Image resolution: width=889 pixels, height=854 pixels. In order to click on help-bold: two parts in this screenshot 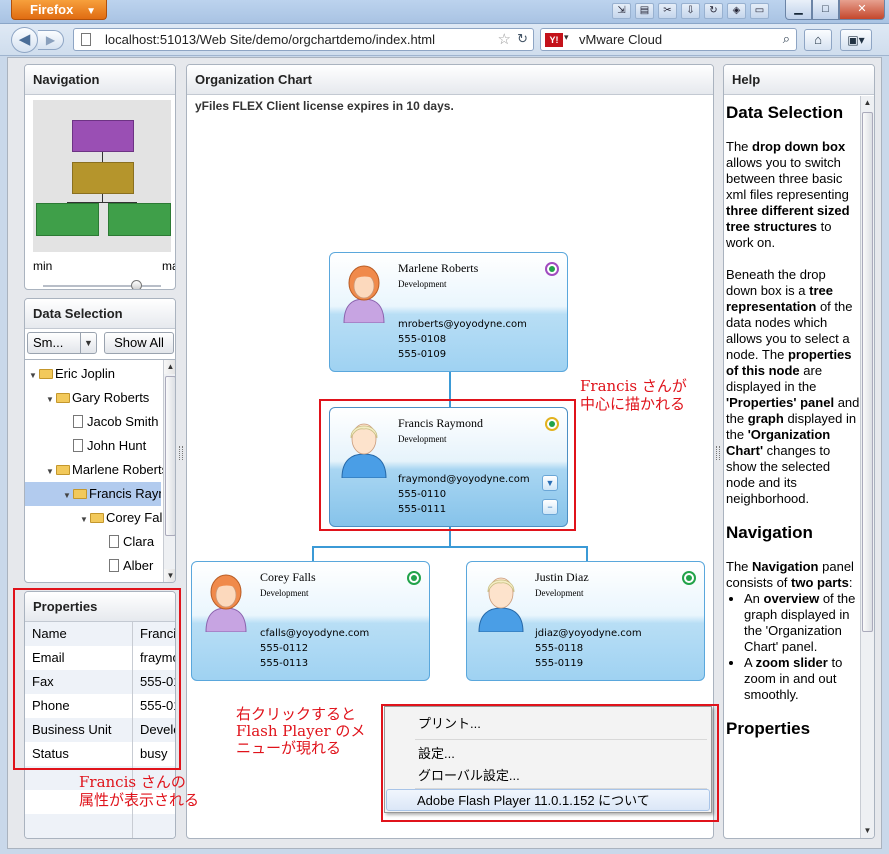, I will do `click(820, 582)`.